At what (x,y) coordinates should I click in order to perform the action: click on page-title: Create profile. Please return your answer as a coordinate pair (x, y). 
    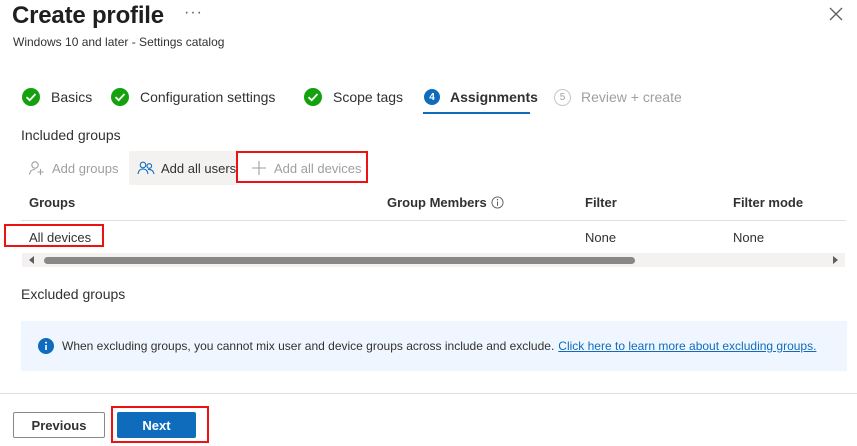
    Looking at the image, I should click on (88, 15).